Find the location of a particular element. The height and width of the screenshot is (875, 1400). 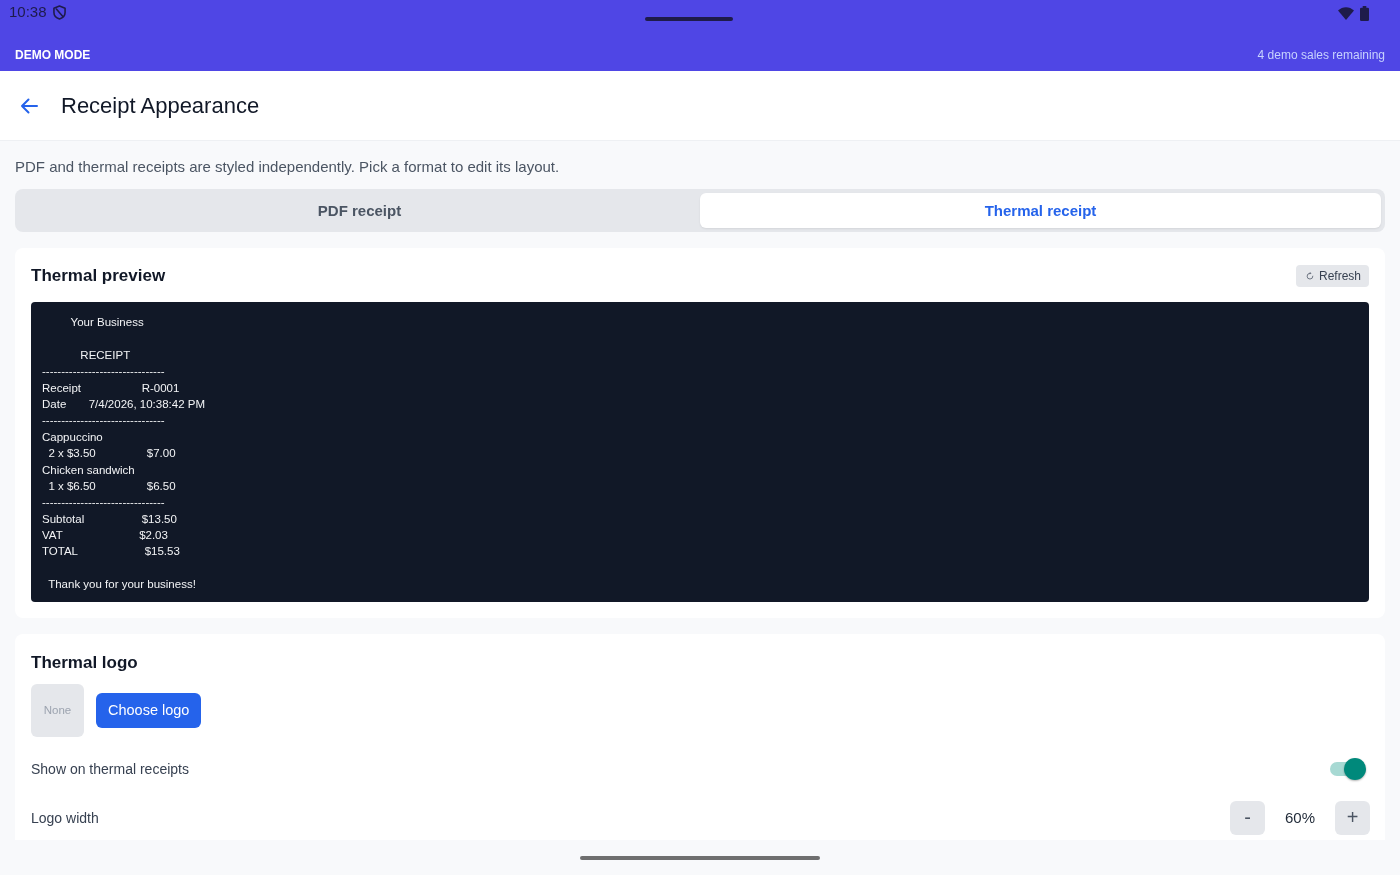

receipt-line: 2 x $3.50 $7.00 is located at coordinates (111, 453).